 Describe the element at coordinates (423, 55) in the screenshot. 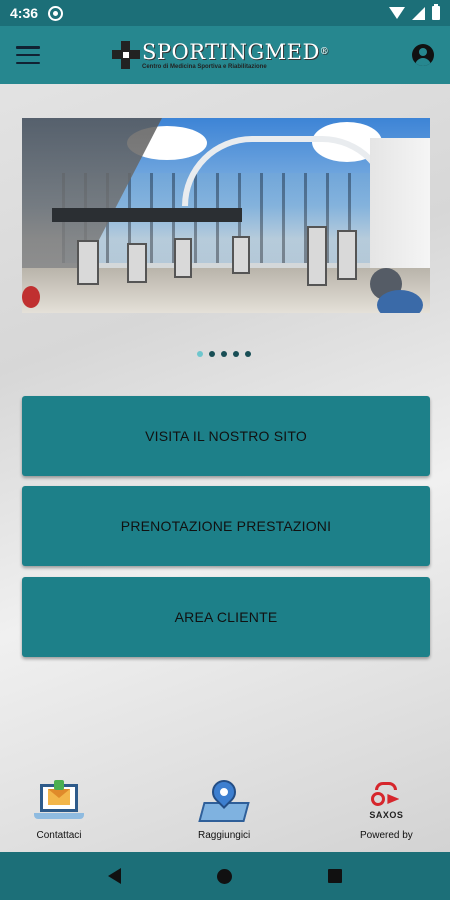

I see `account-icon` at that location.